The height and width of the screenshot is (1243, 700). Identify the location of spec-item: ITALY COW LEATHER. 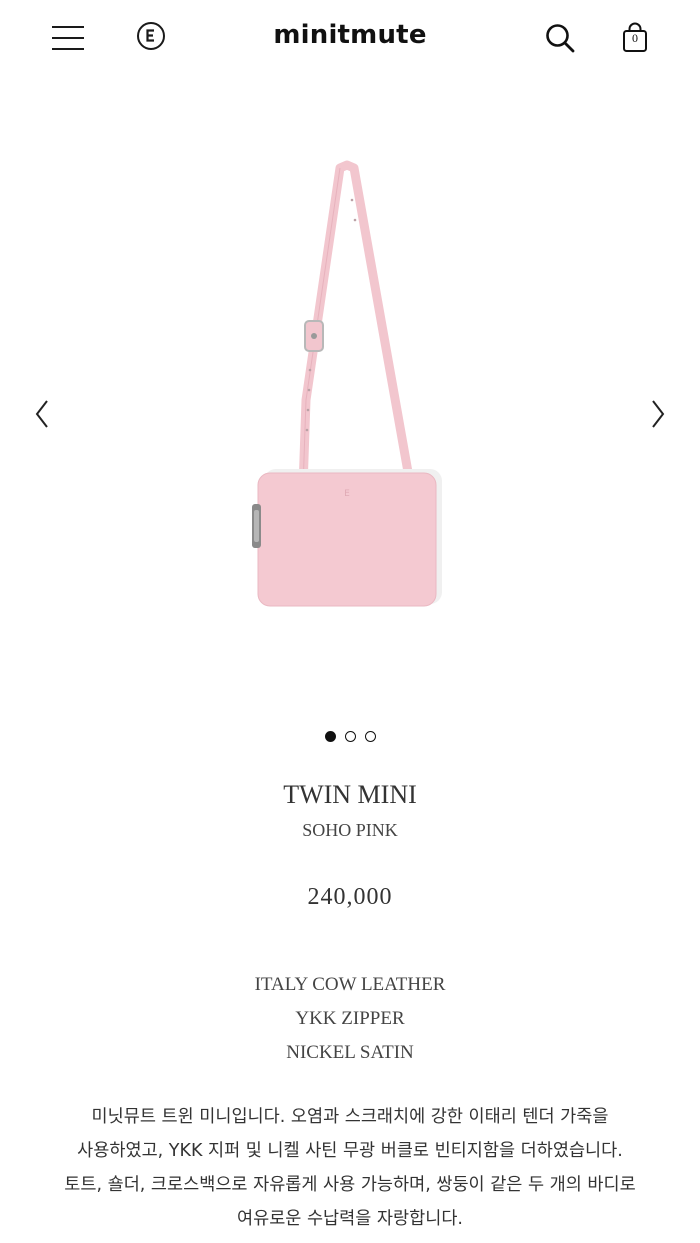
(350, 984).